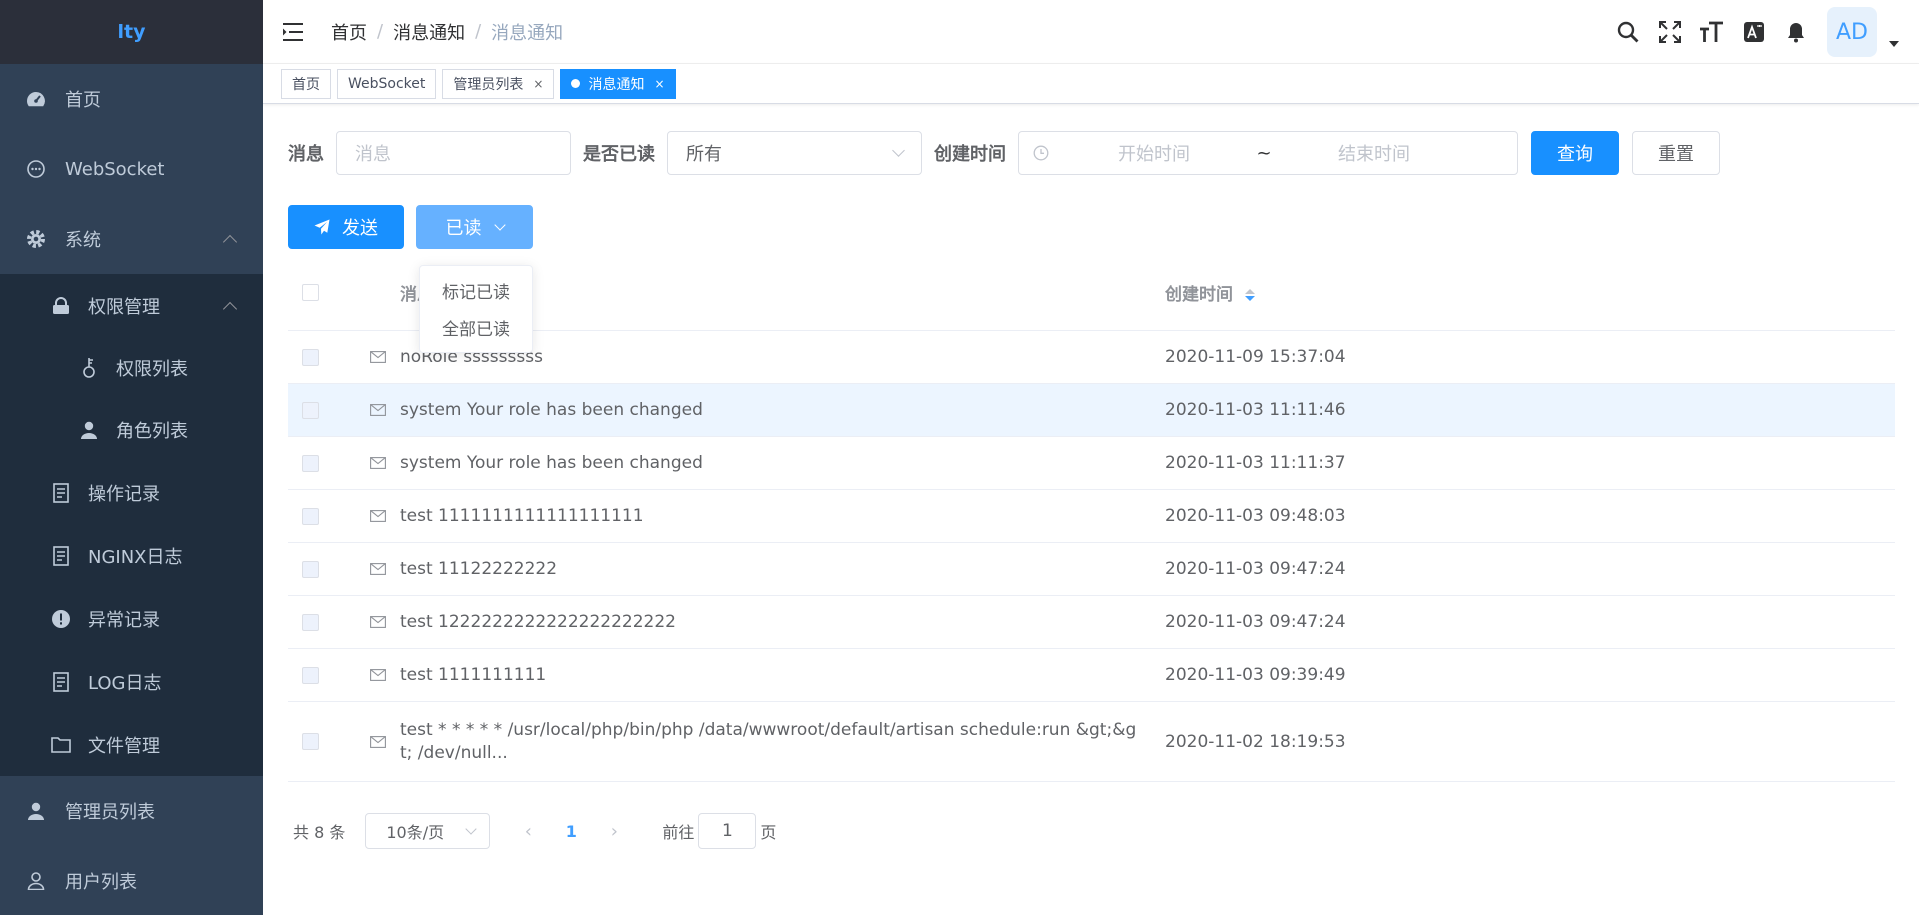 The image size is (1919, 915). What do you see at coordinates (528, 831) in the screenshot?
I see `prev-page-button: ‹` at bounding box center [528, 831].